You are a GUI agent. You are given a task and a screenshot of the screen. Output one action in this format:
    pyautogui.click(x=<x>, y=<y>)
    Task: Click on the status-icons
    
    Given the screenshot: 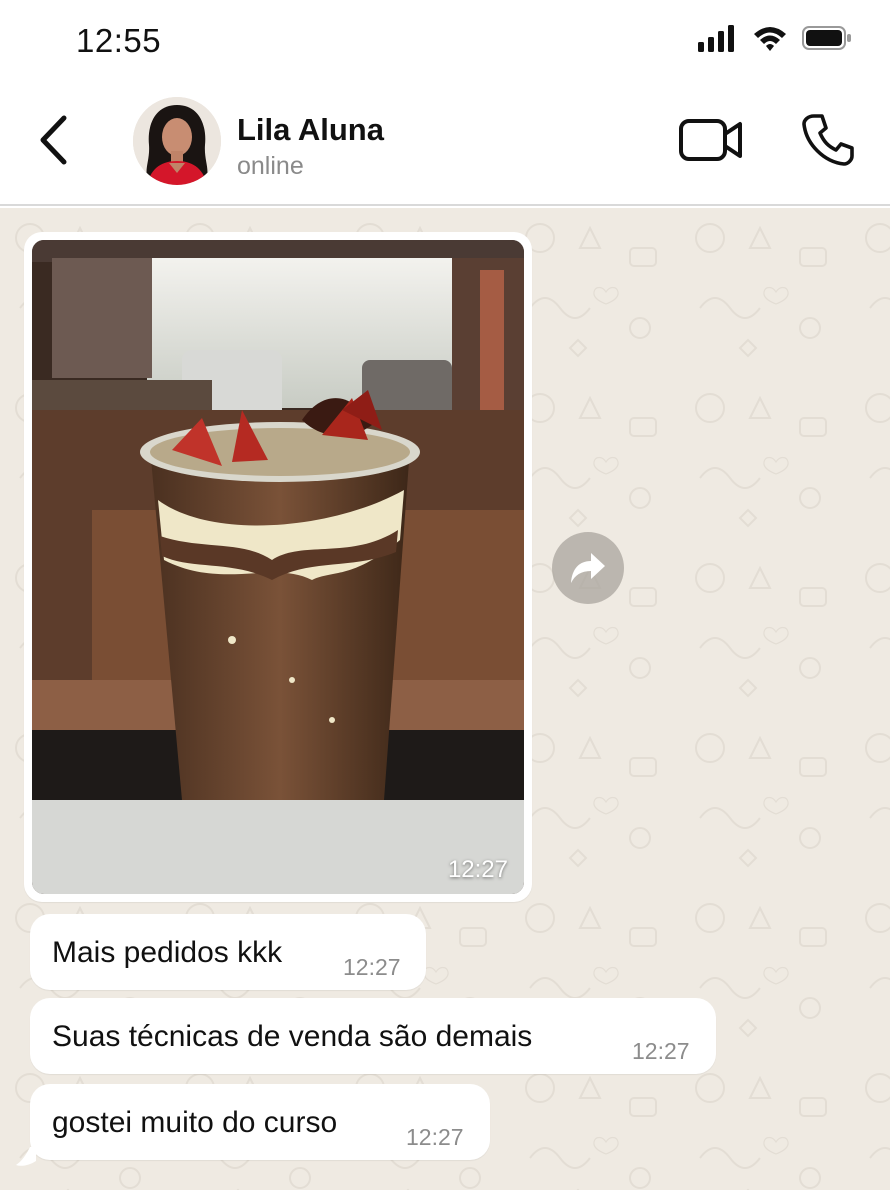 What is the action you would take?
    pyautogui.click(x=775, y=40)
    